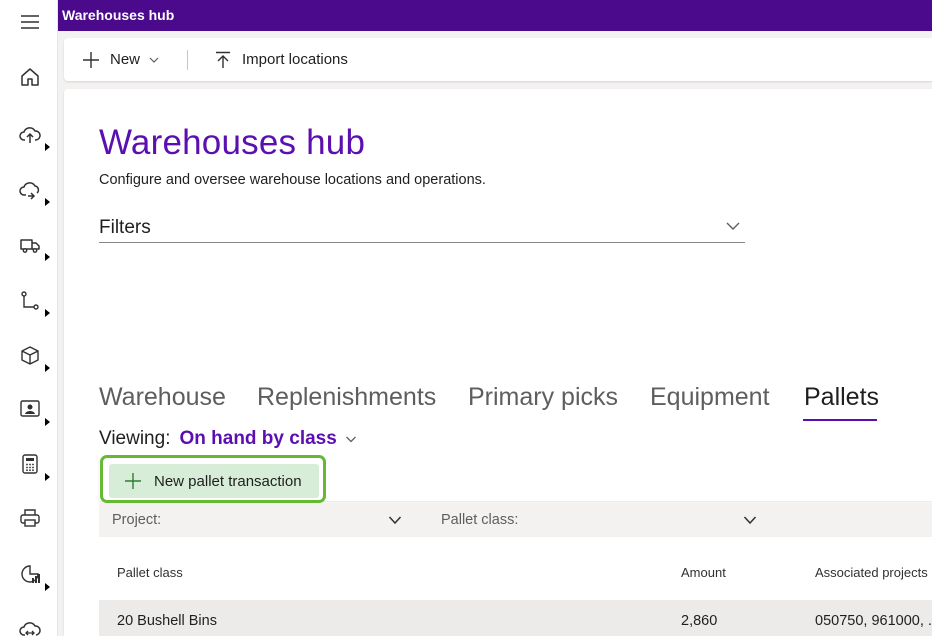 Image resolution: width=932 pixels, height=636 pixels. Describe the element at coordinates (258, 438) in the screenshot. I see `viewing-value: On hand by class` at that location.